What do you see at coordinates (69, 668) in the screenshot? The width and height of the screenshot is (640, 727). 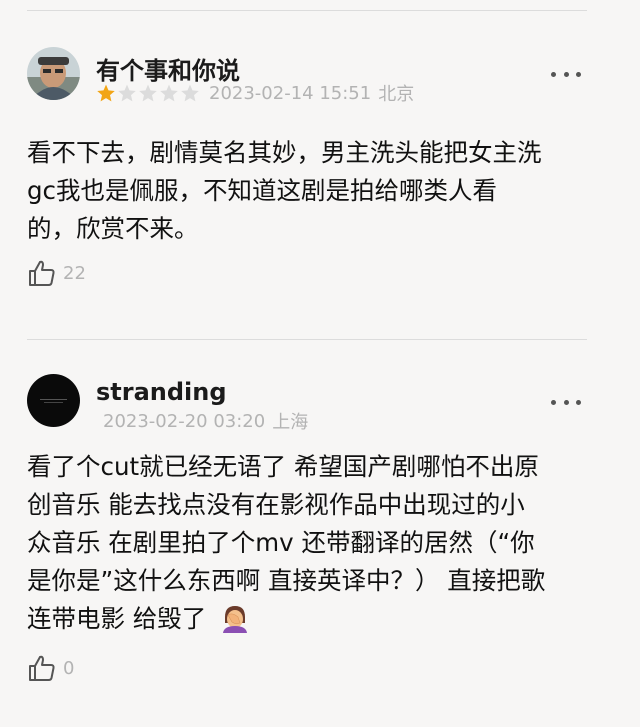 I see `like-count: 0` at bounding box center [69, 668].